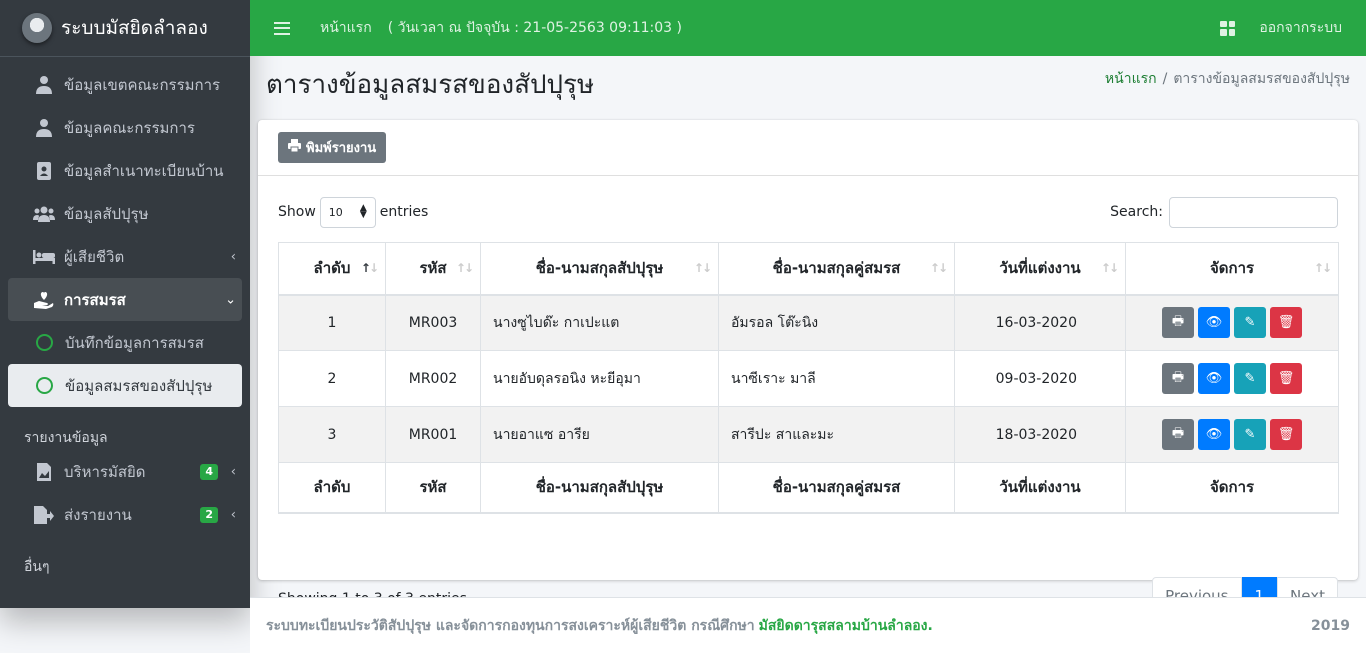  Describe the element at coordinates (44, 214) in the screenshot. I see `users-icon` at that location.